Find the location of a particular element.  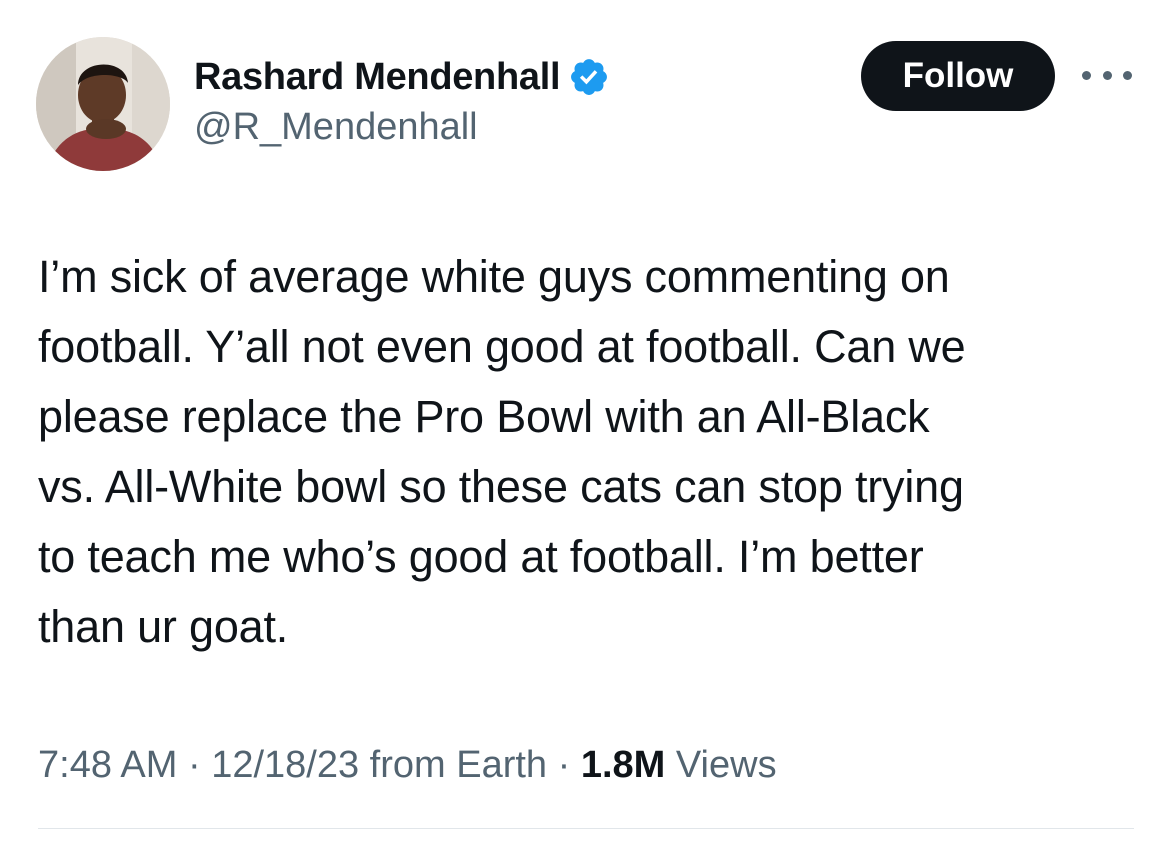

tweet-text-line: than ur goat. is located at coordinates (163, 626).